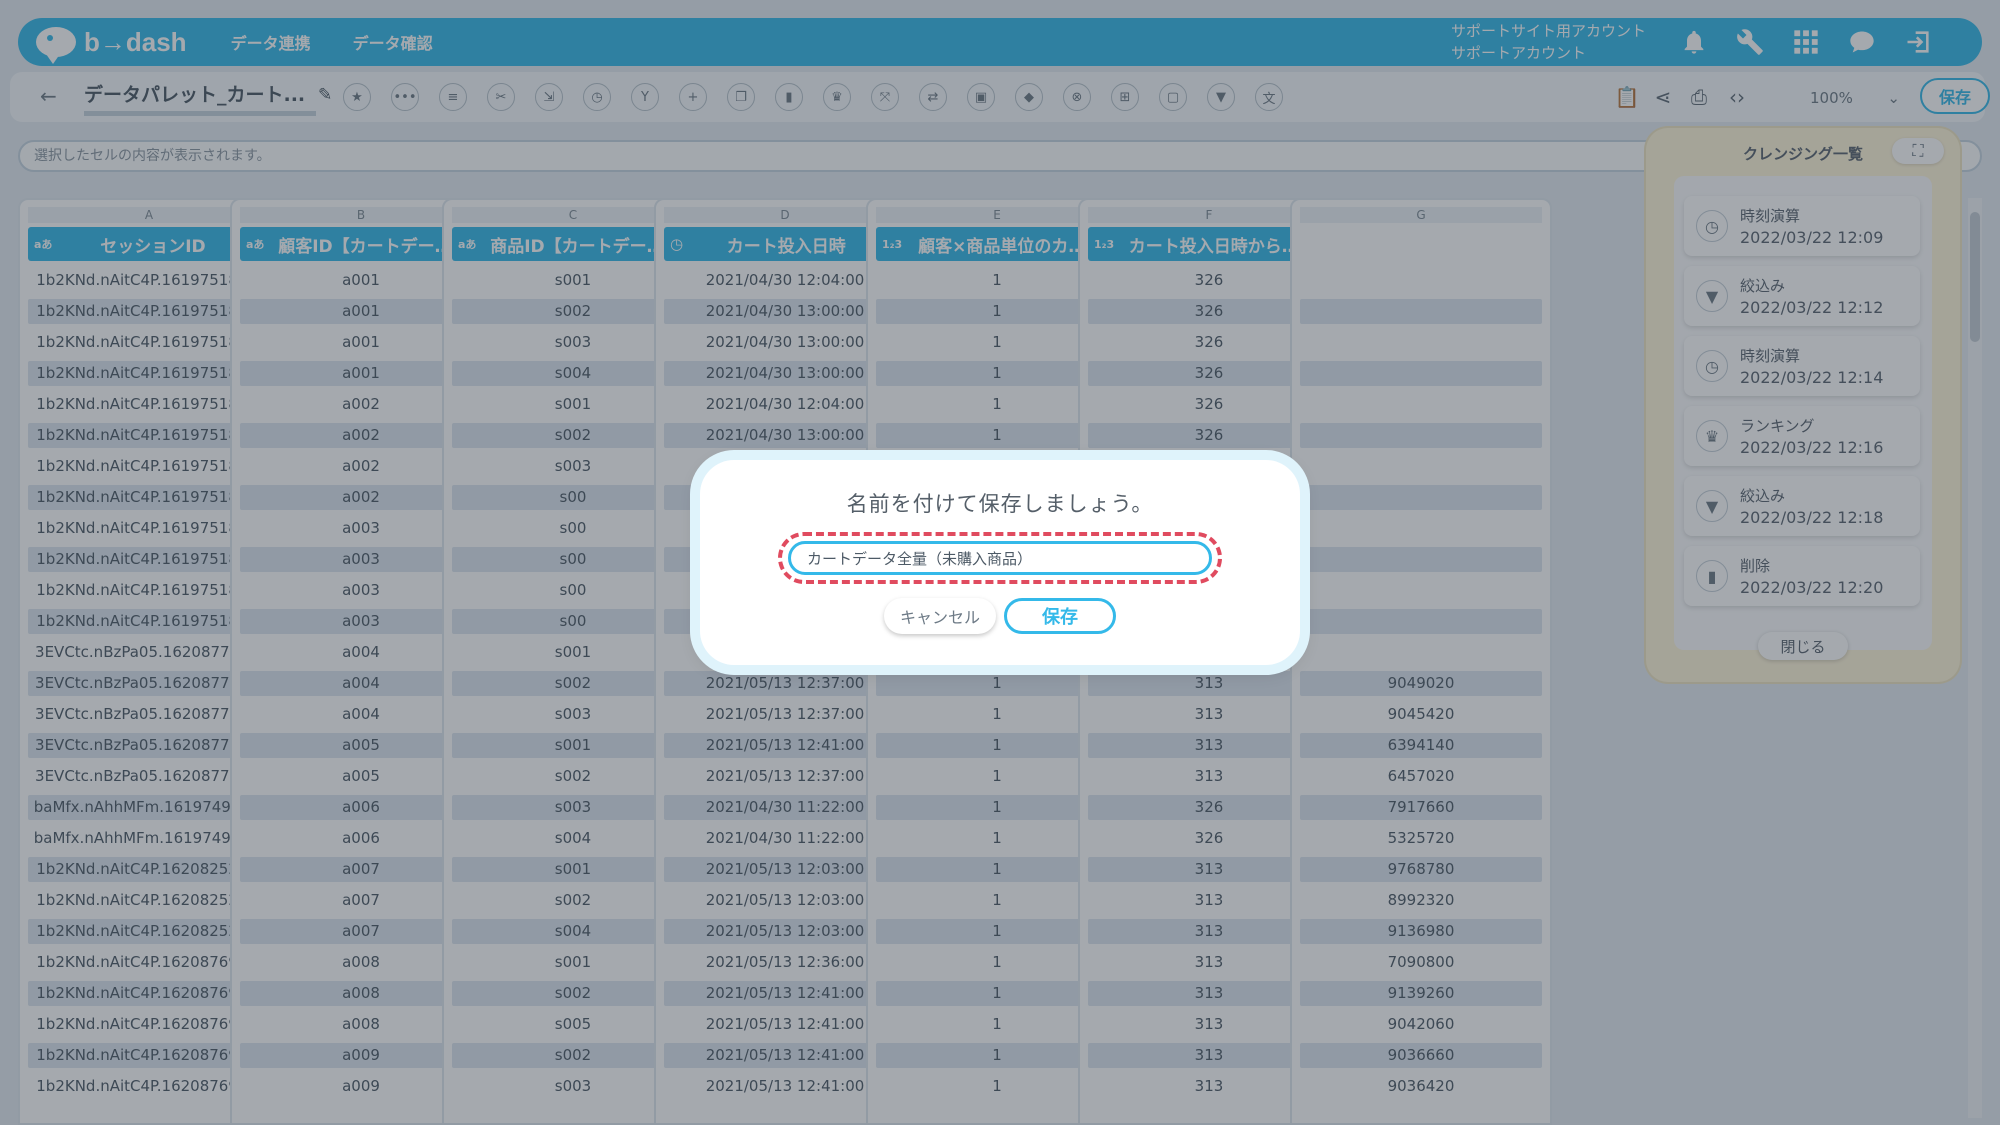 The image size is (2000, 1125). Describe the element at coordinates (1060, 616) in the screenshot. I see `save-dialog-button: 保存` at that location.